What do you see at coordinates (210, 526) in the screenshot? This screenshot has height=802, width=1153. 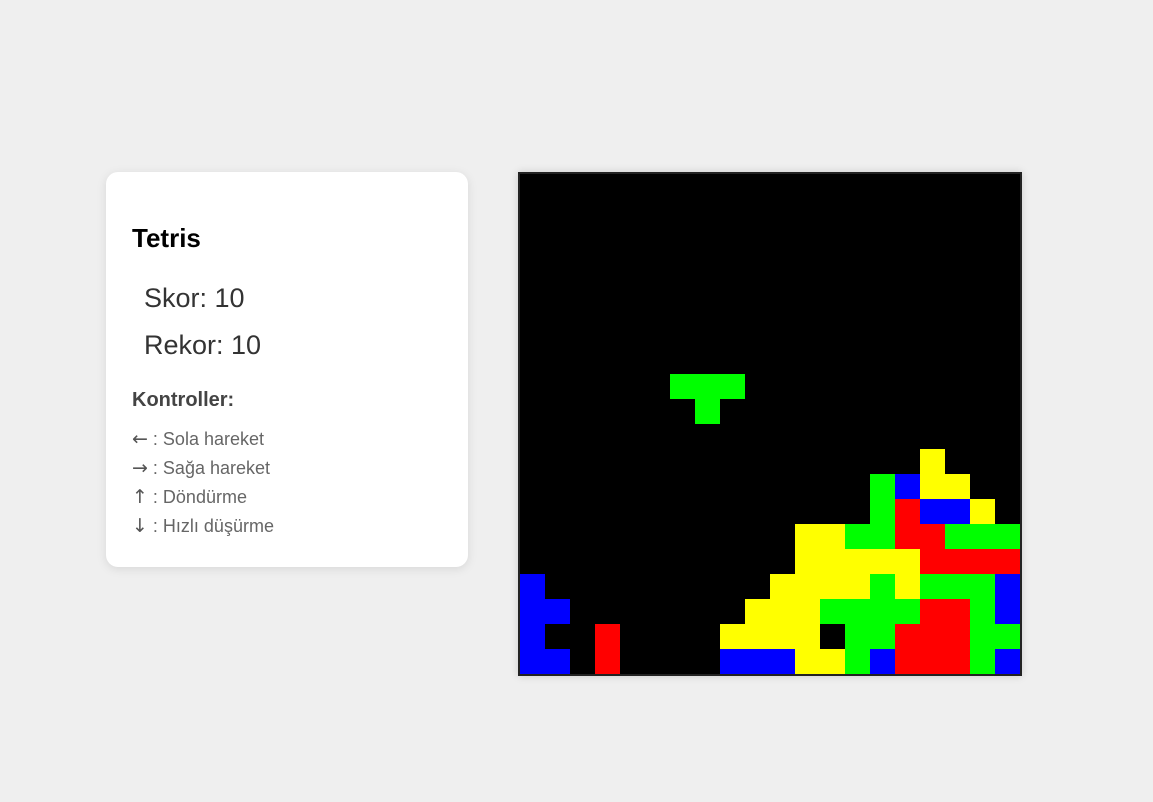 I see `control-drop-label: : Hızlı düşürme` at bounding box center [210, 526].